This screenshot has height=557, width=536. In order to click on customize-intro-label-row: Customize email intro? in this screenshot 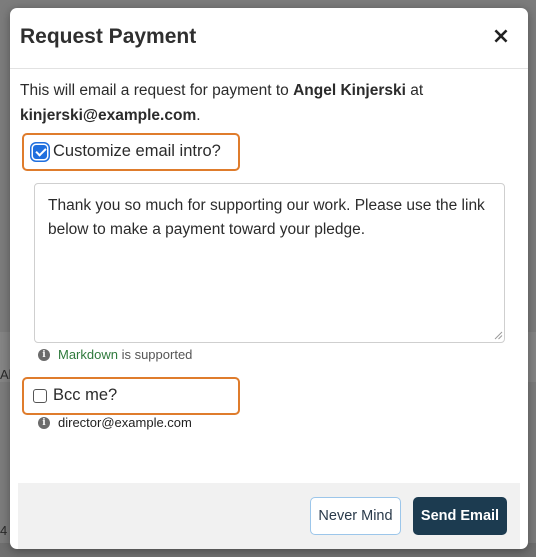, I will do `click(127, 151)`.